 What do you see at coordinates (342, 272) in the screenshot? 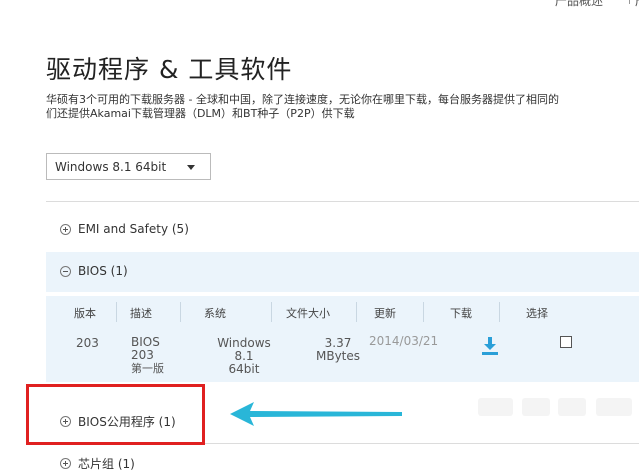
I see `section-bios-header` at bounding box center [342, 272].